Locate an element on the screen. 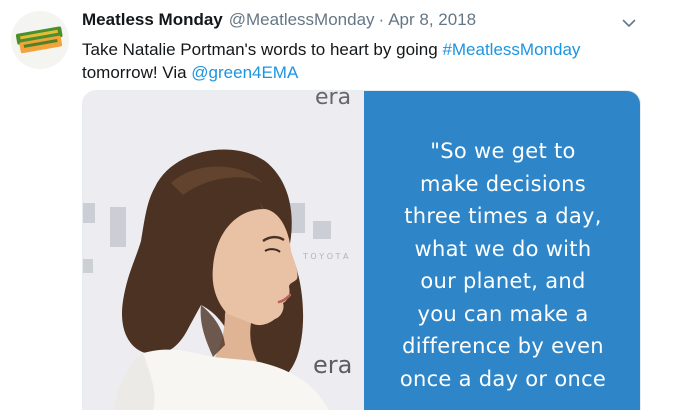 The height and width of the screenshot is (410, 692). display-name: Meatless Monday is located at coordinates (152, 20).